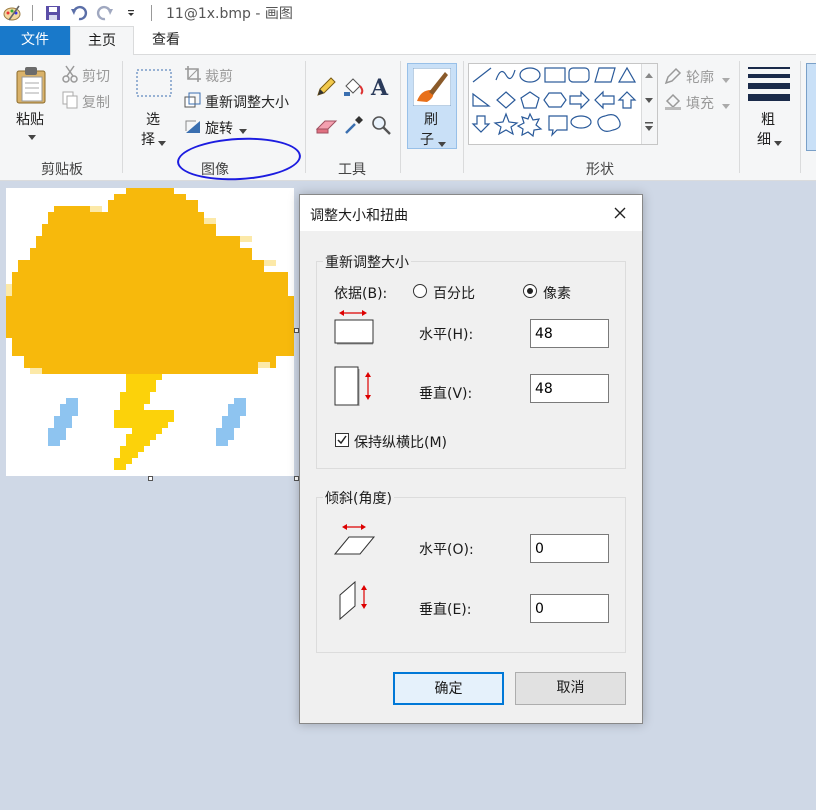 The height and width of the screenshot is (810, 816). I want to click on outline-button: 轮廓, so click(700, 77).